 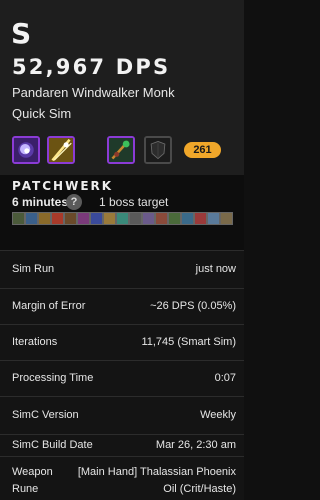 What do you see at coordinates (61, 150) in the screenshot?
I see `storm-strike-icon` at bounding box center [61, 150].